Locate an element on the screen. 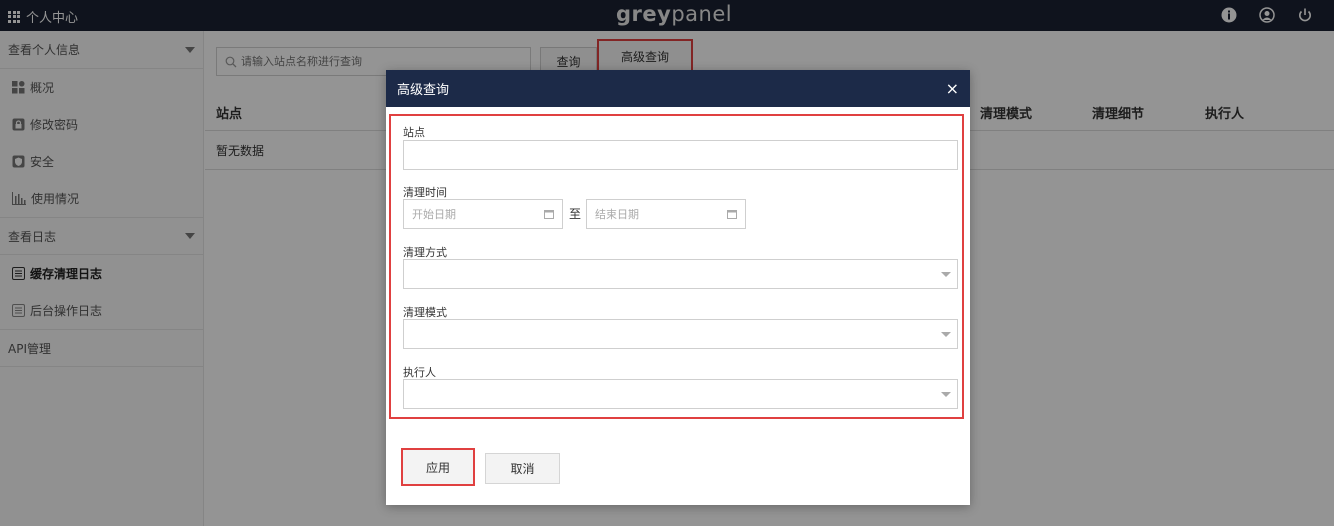 Image resolution: width=1334 pixels, height=526 pixels. dialog-header: 高级查询 × is located at coordinates (678, 88).